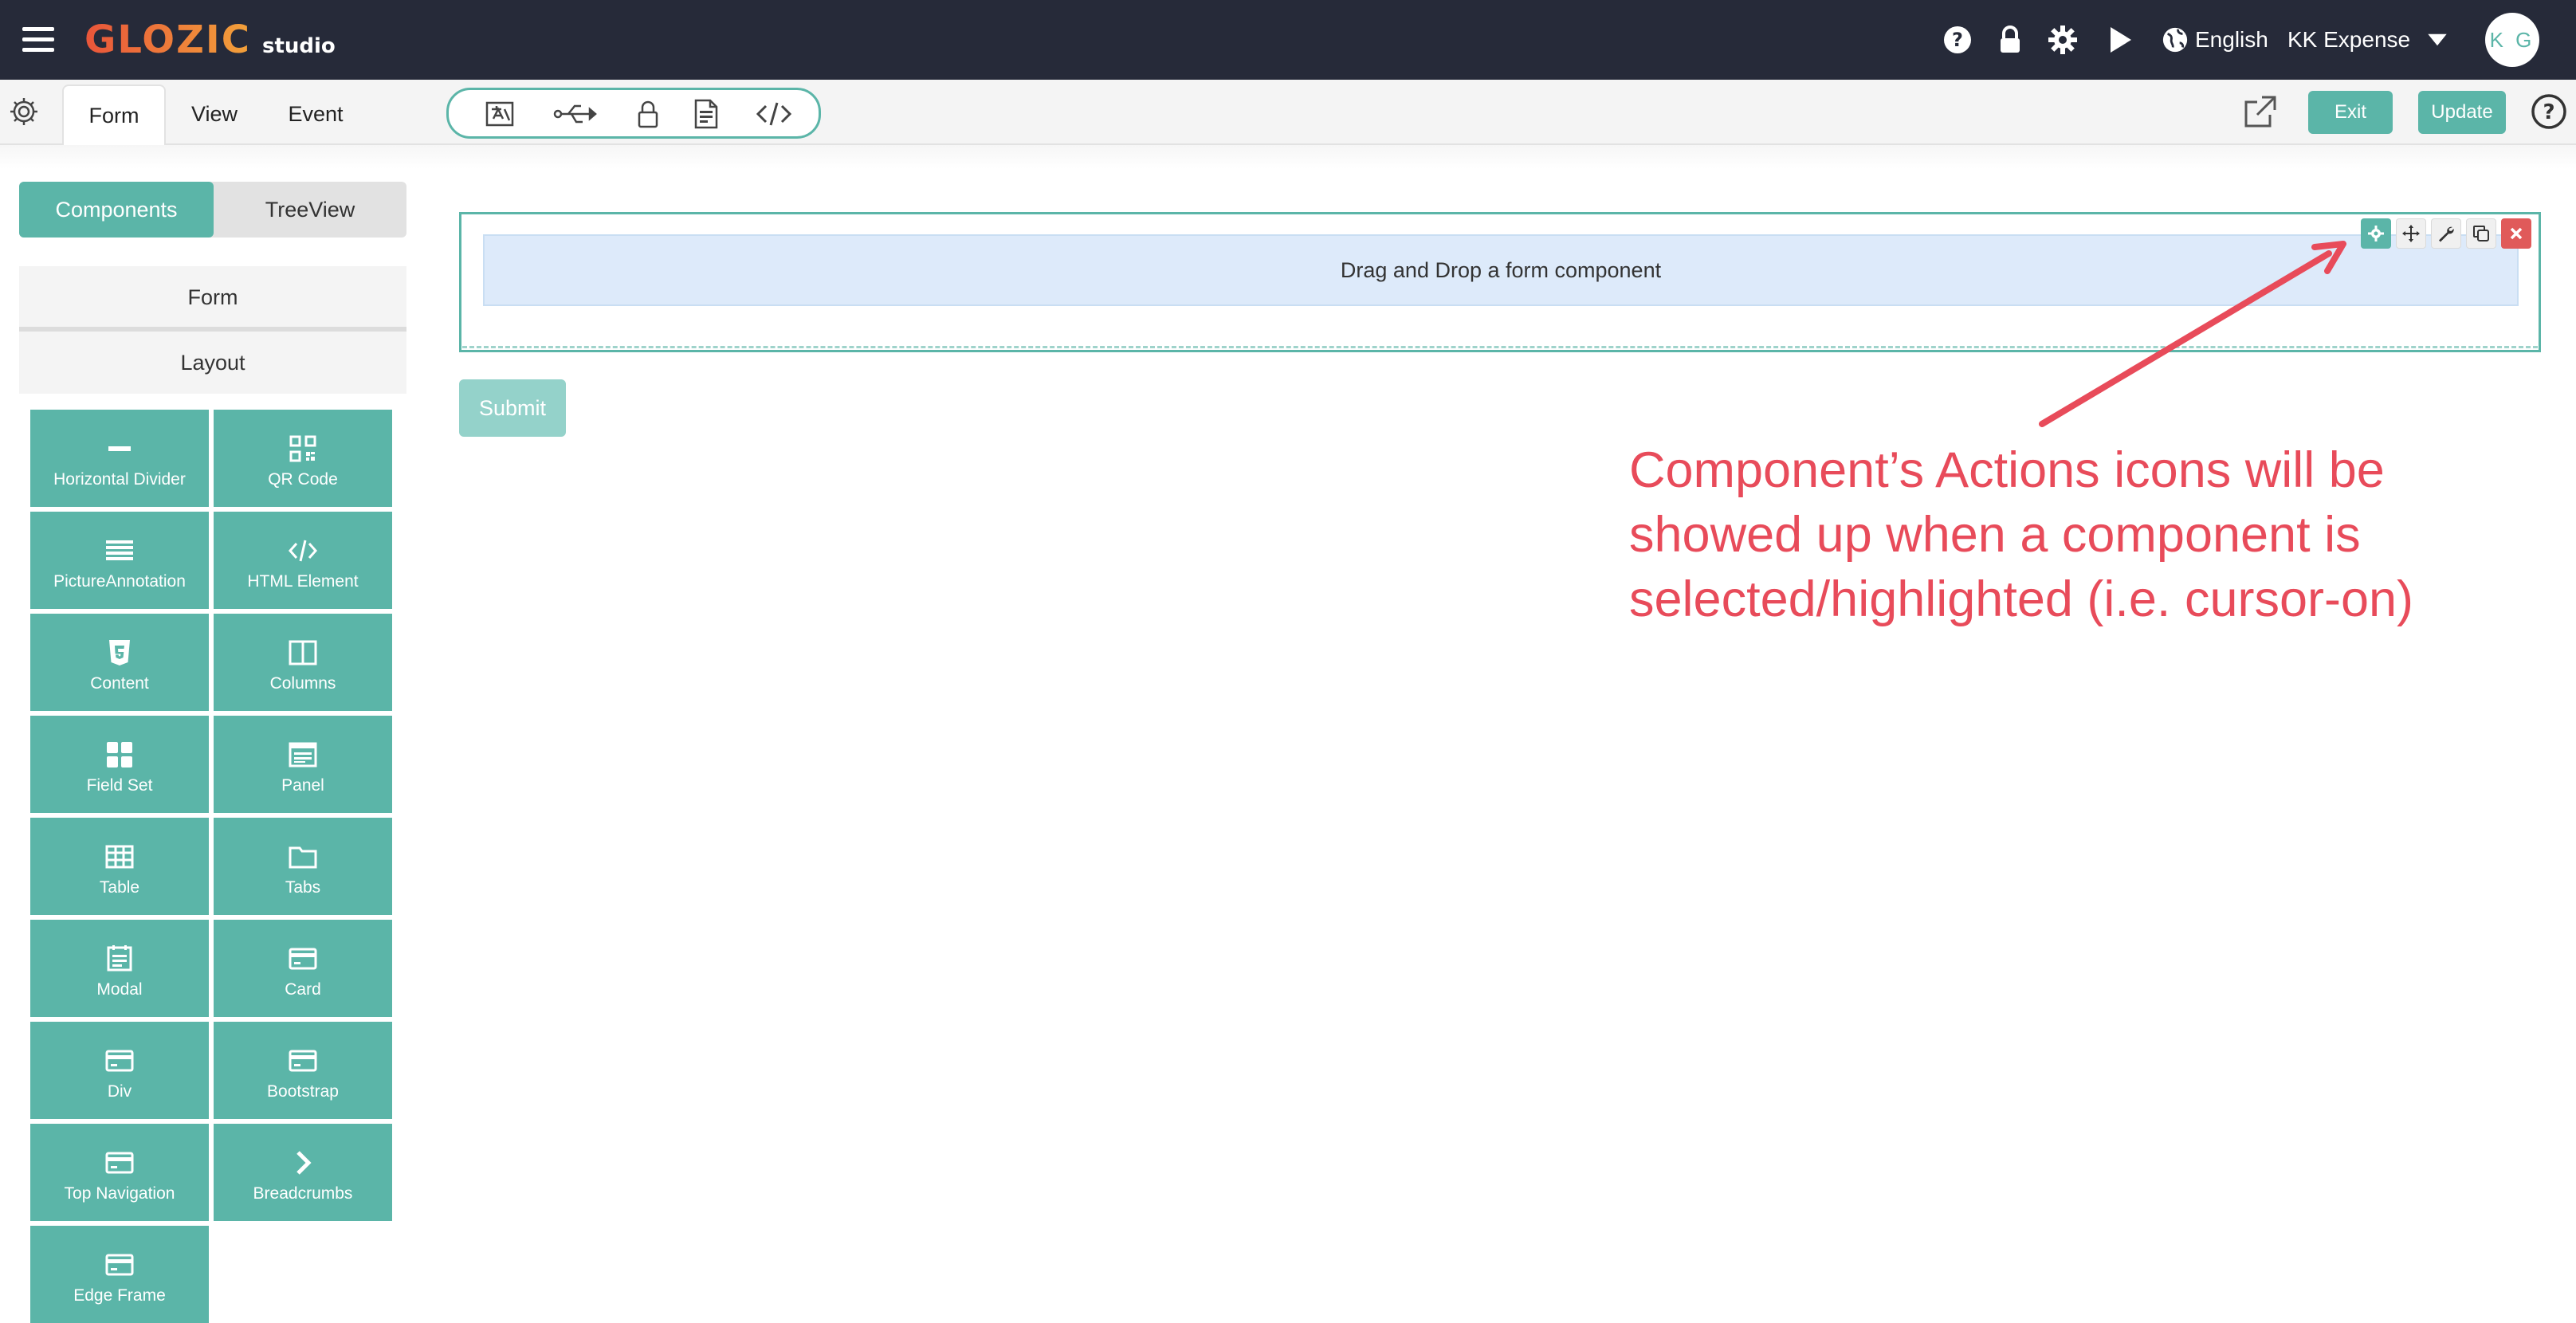 Image resolution: width=2576 pixels, height=1323 pixels. Describe the element at coordinates (2350, 112) in the screenshot. I see `exit-button: Exit` at that location.